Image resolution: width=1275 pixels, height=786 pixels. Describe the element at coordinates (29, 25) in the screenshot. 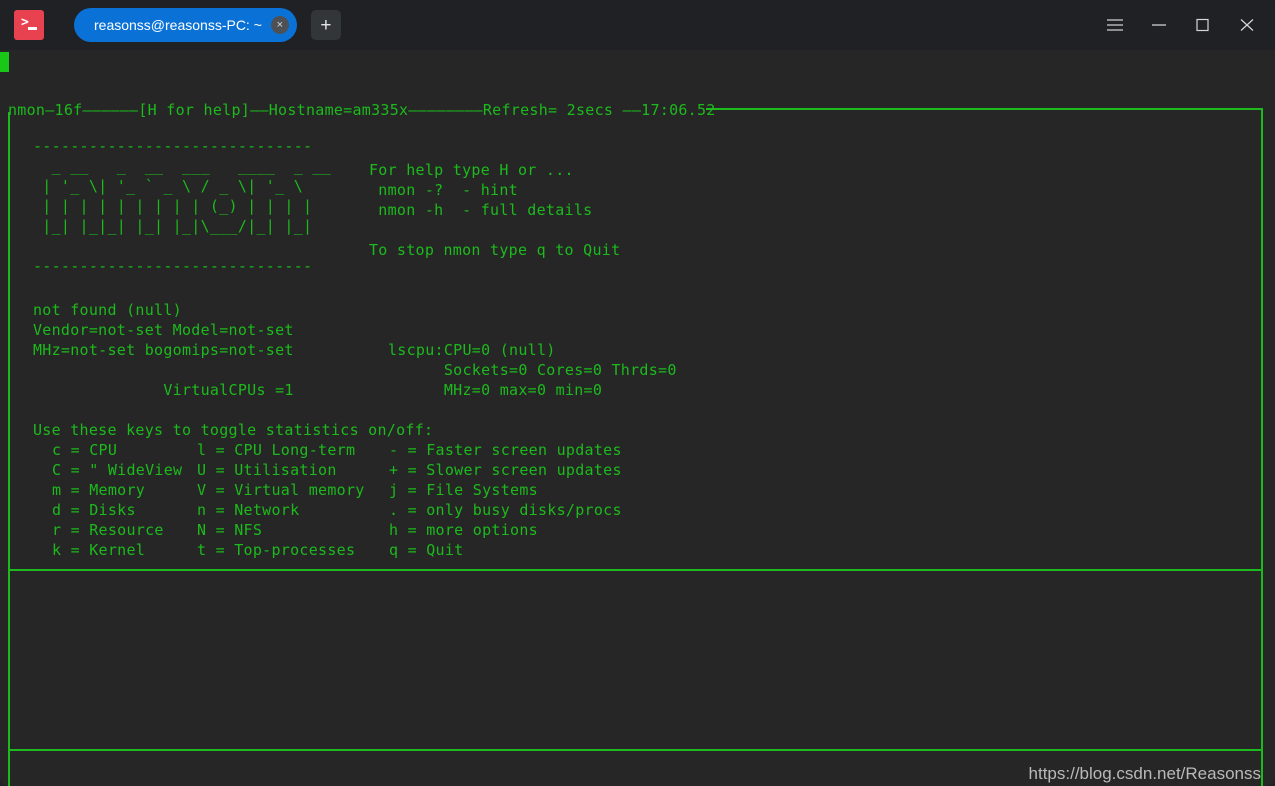

I see `terminal-prompt-icon: >` at that location.